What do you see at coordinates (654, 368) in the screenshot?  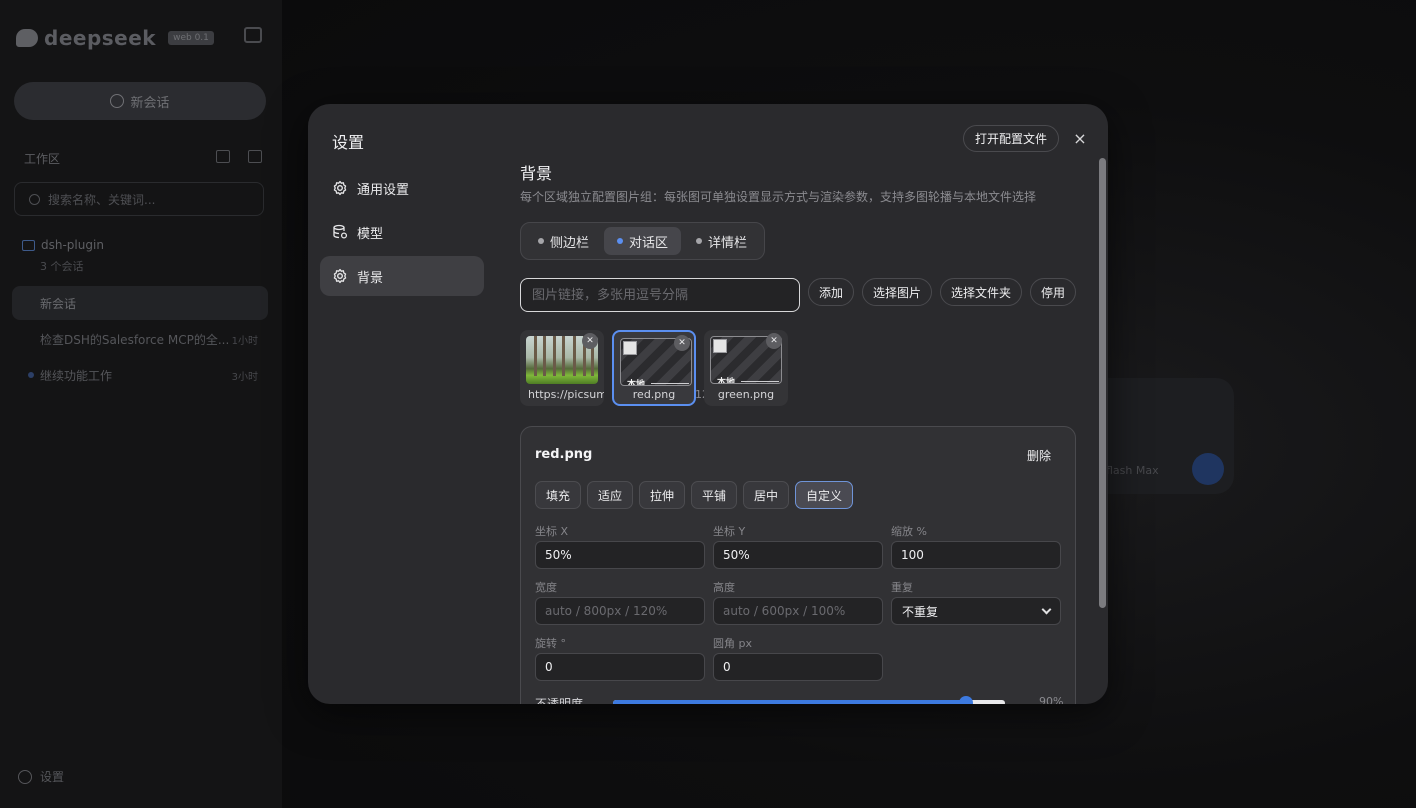 I see `image-thumb-selected: 本地 ✕ red.png` at bounding box center [654, 368].